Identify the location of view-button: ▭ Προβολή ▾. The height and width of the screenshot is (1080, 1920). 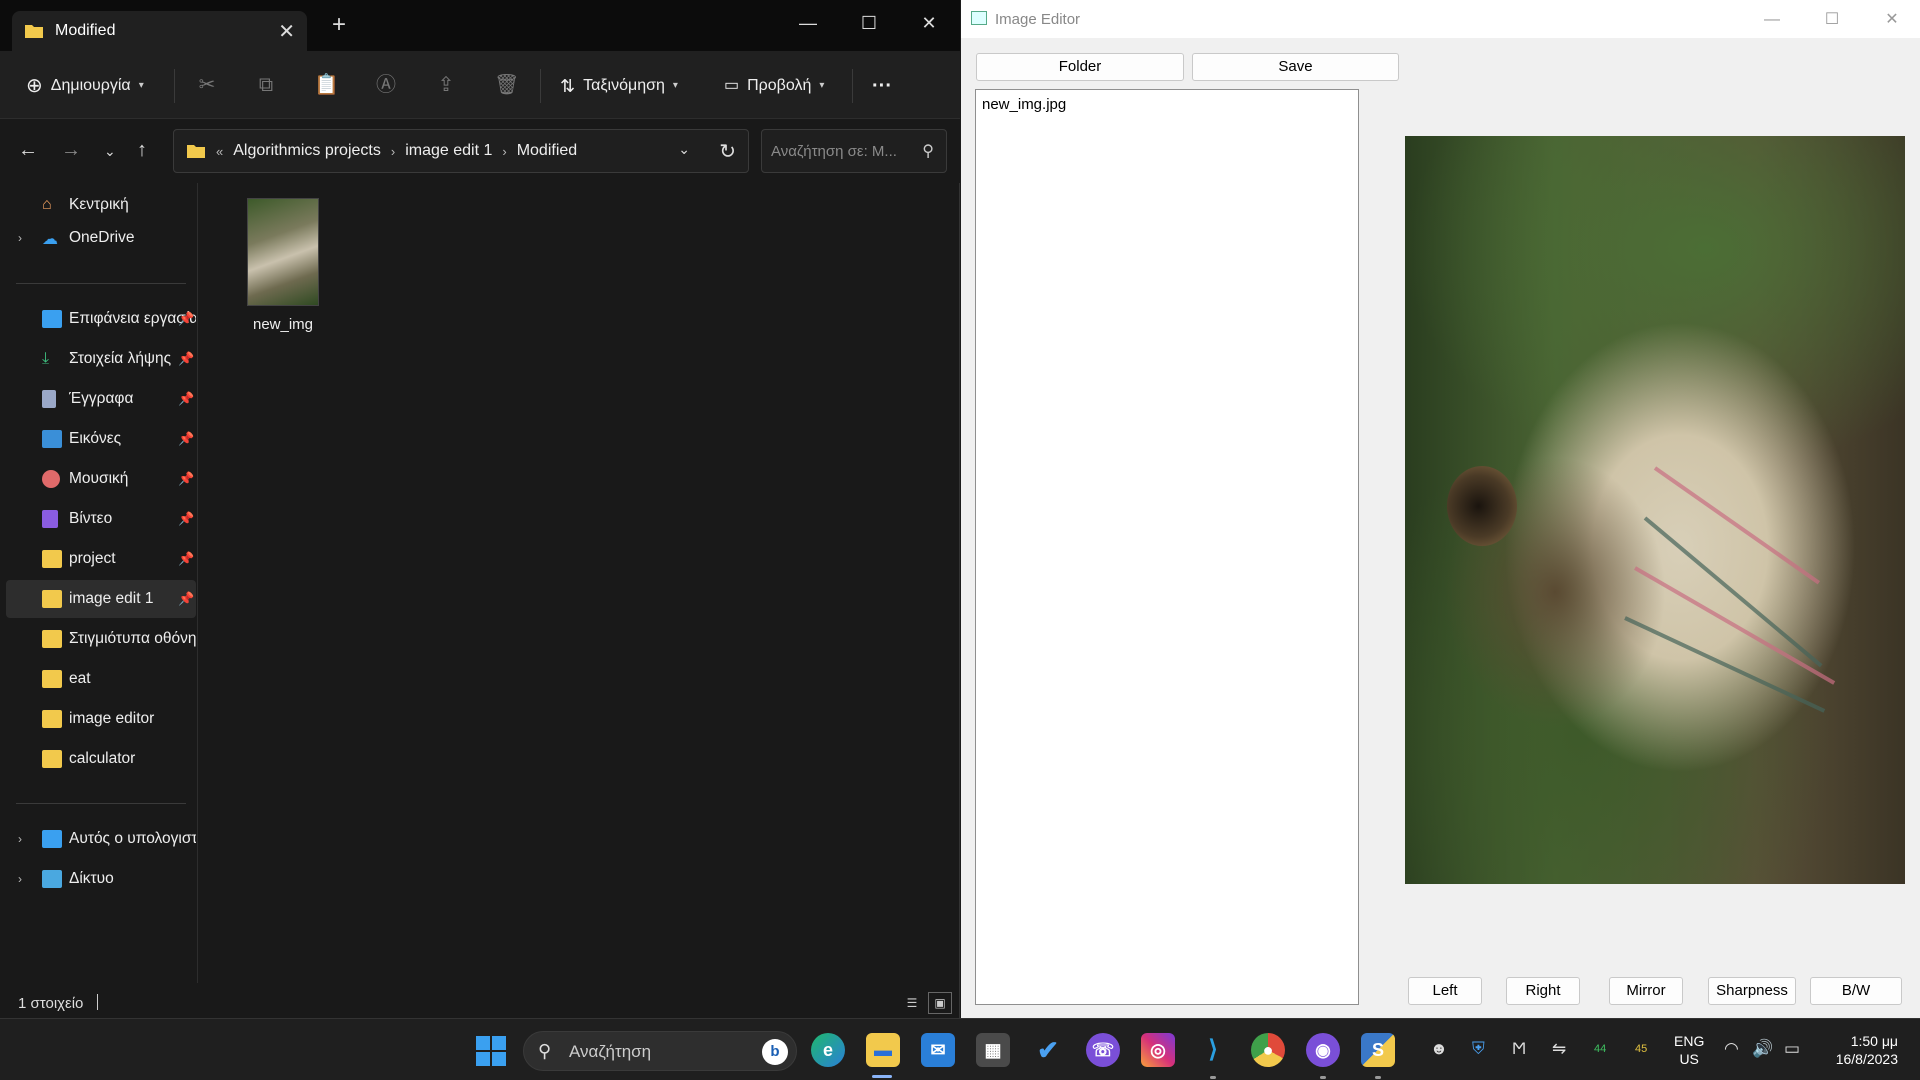
(774, 86).